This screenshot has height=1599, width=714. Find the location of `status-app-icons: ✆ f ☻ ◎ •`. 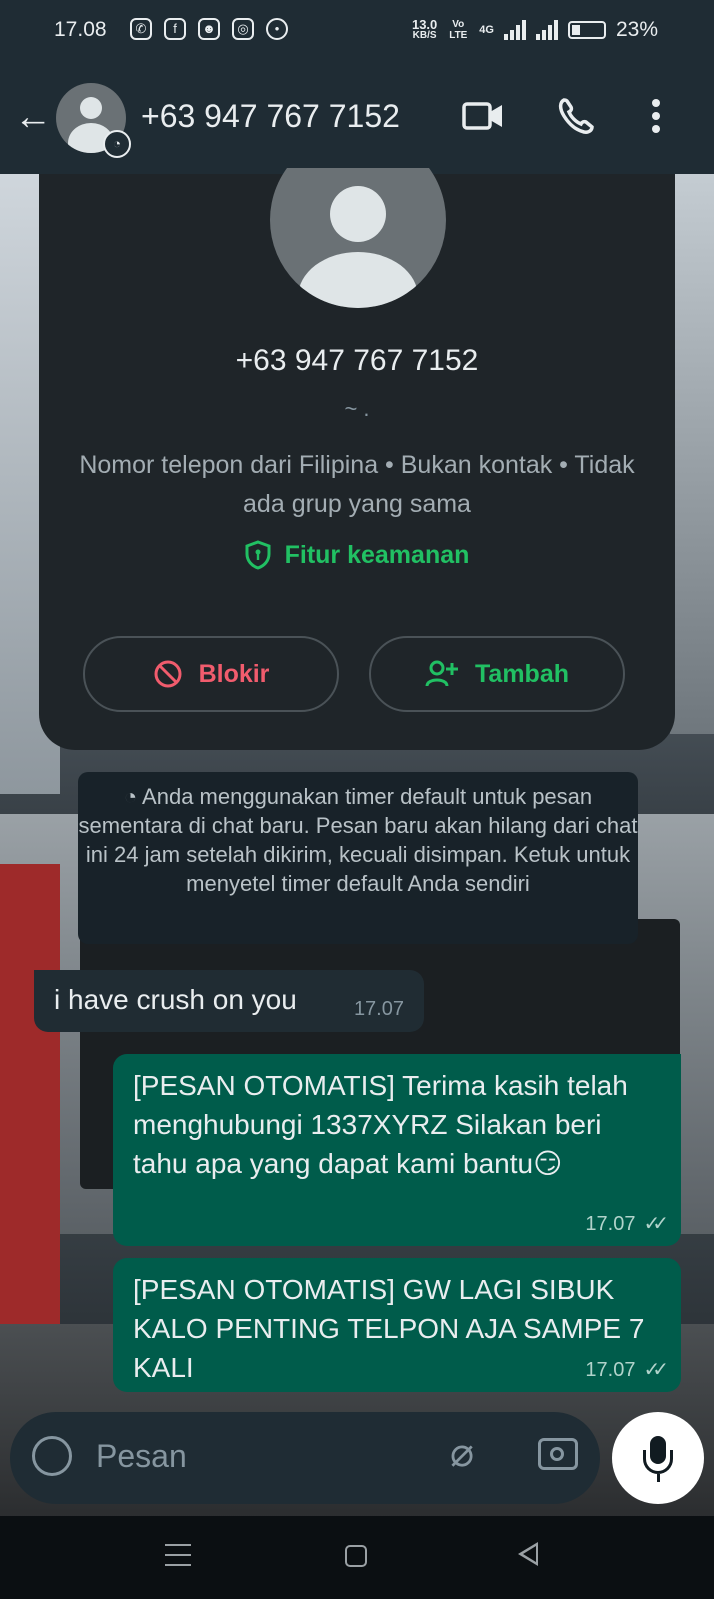

status-app-icons: ✆ f ☻ ◎ • is located at coordinates (209, 29).